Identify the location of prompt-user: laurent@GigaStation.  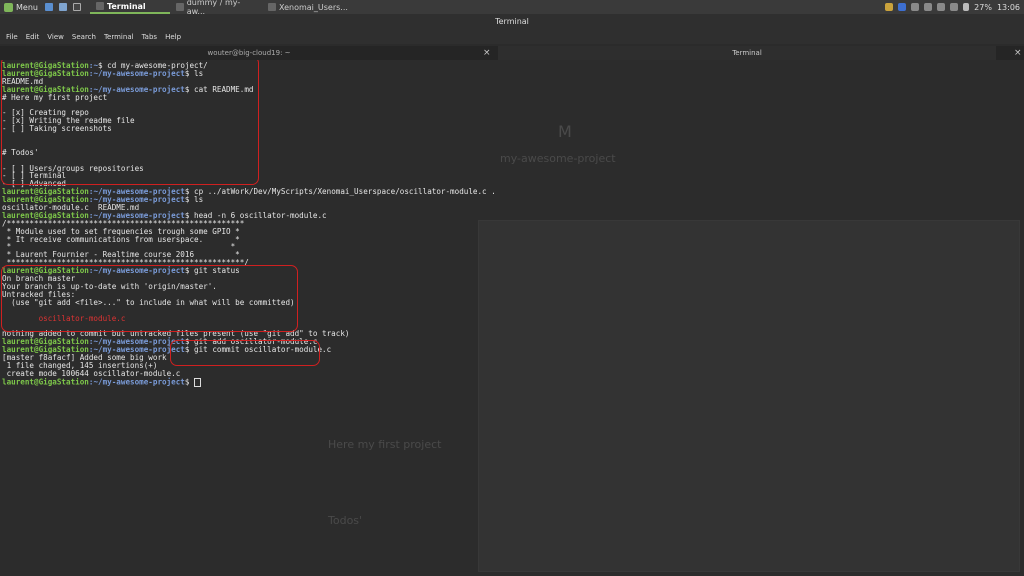
(45, 382).